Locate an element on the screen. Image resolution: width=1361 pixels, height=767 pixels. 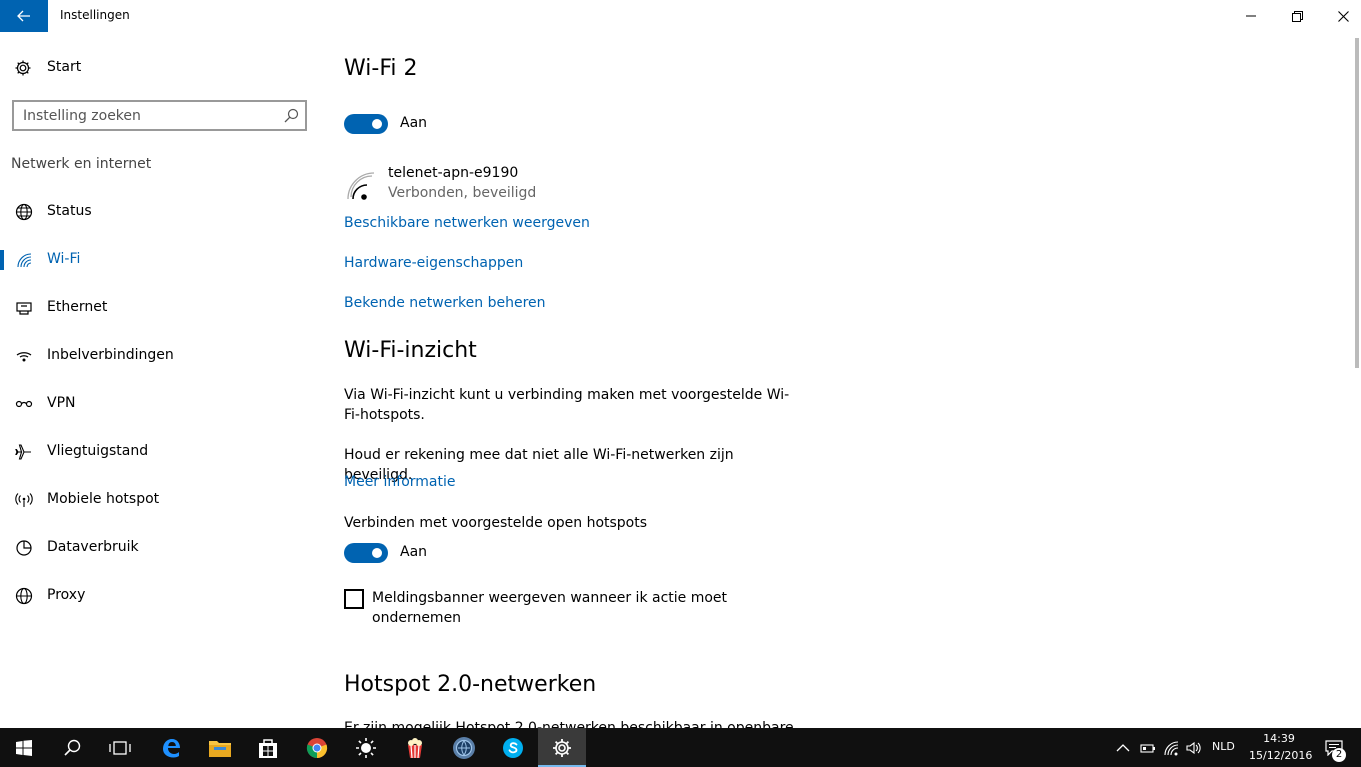
title-bar: Instellingen is located at coordinates (680, 16).